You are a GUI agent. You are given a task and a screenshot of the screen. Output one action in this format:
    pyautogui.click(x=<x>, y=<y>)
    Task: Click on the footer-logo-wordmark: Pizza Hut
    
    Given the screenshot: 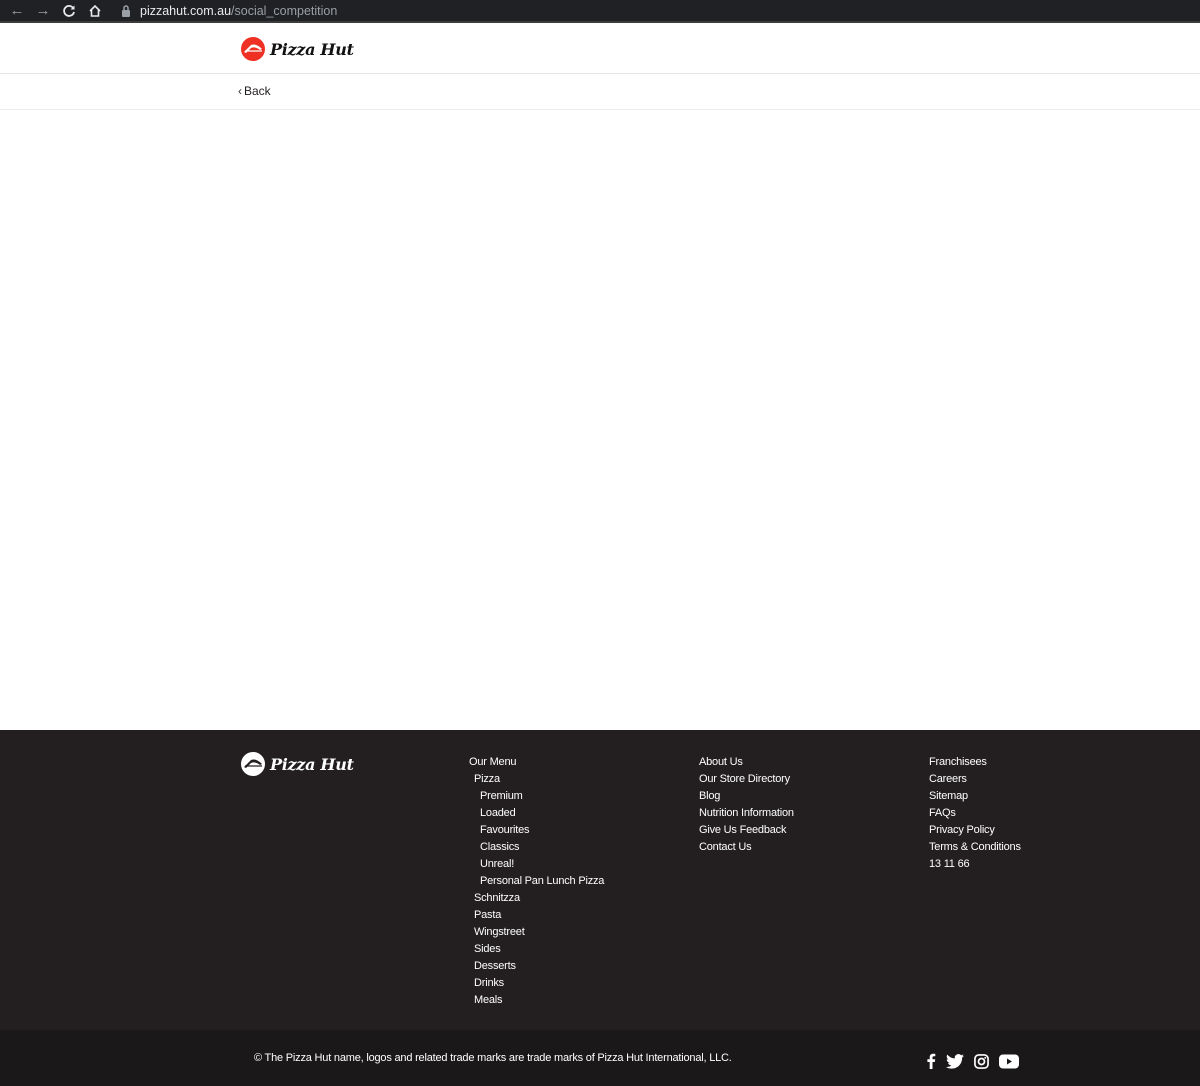 What is the action you would take?
    pyautogui.click(x=312, y=764)
    